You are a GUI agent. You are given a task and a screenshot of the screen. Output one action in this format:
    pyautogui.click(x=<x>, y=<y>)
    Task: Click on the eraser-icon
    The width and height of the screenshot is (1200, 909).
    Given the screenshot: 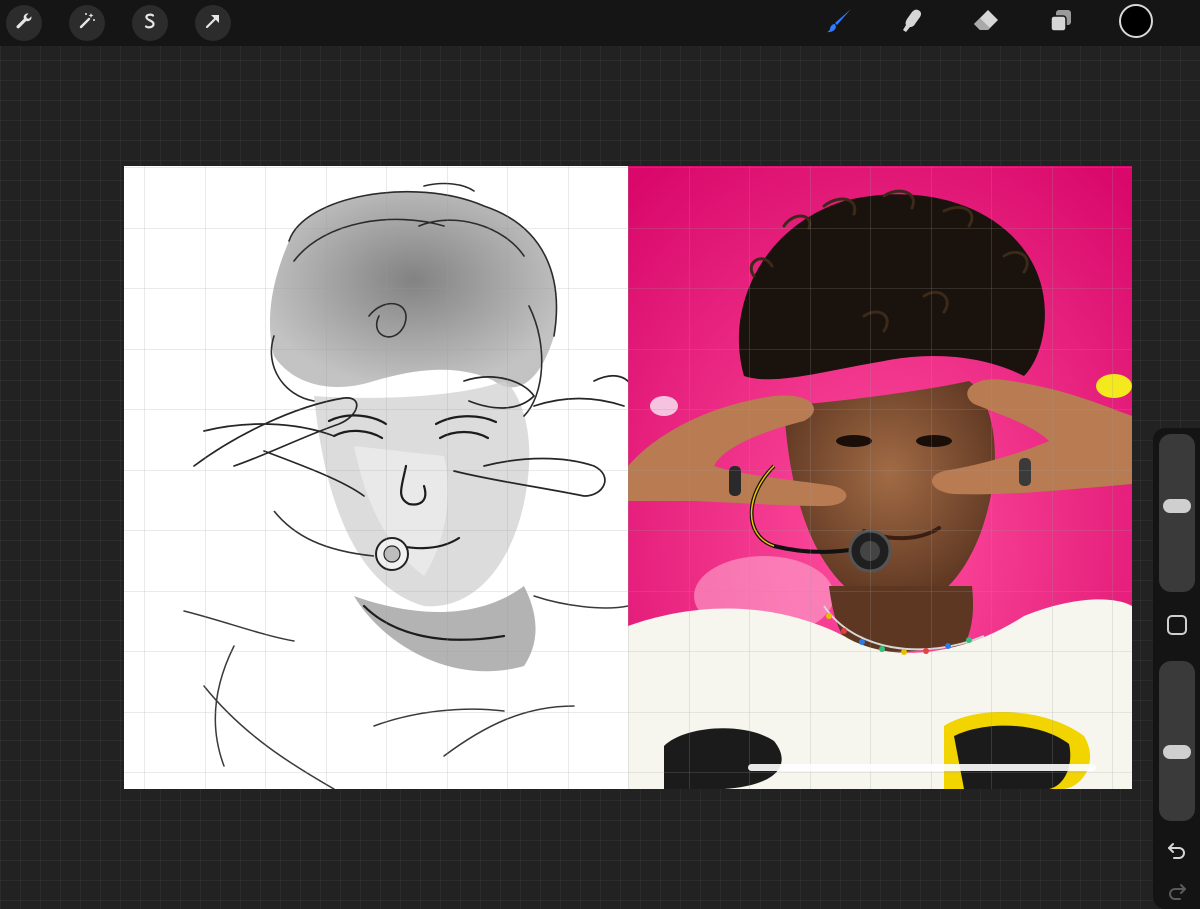 What is the action you would take?
    pyautogui.click(x=986, y=23)
    